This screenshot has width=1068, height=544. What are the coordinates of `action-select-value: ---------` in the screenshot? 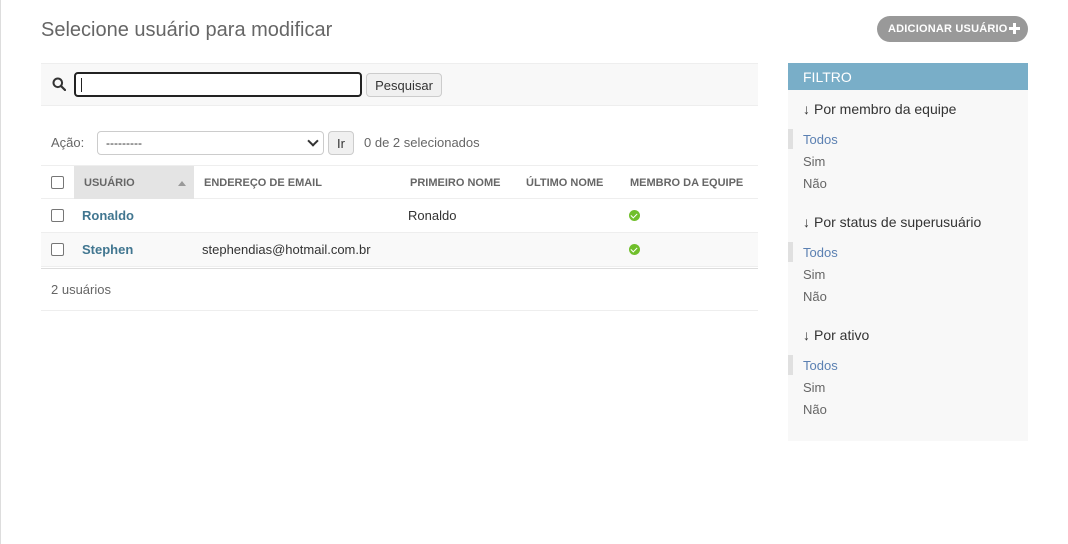 It's located at (124, 143).